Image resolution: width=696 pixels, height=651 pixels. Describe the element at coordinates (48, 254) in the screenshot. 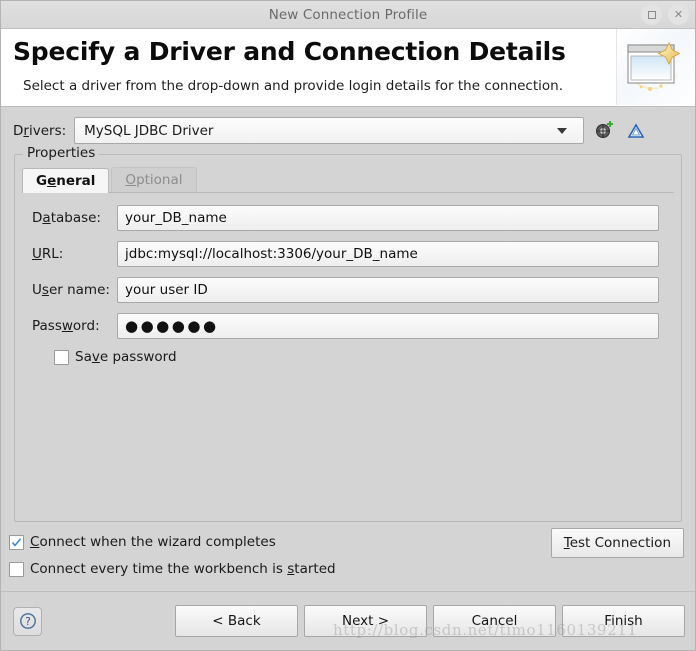

I see `url-label: URL:` at that location.